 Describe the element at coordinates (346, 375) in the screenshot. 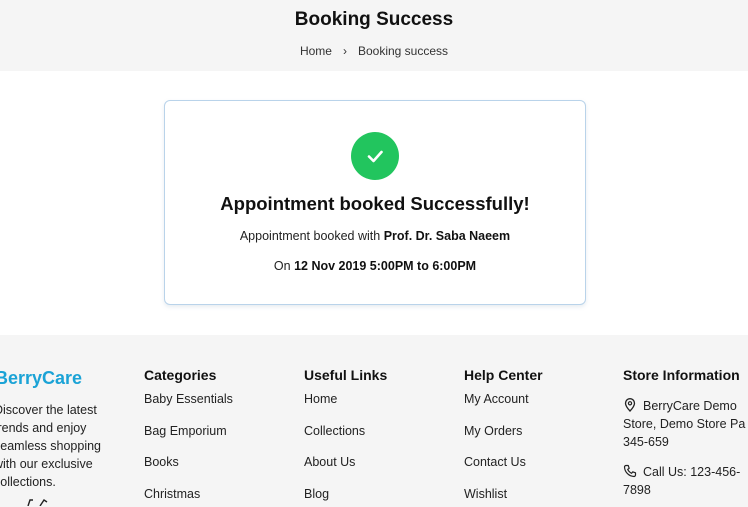

I see `footer-useful-links-title: Useful Links` at that location.